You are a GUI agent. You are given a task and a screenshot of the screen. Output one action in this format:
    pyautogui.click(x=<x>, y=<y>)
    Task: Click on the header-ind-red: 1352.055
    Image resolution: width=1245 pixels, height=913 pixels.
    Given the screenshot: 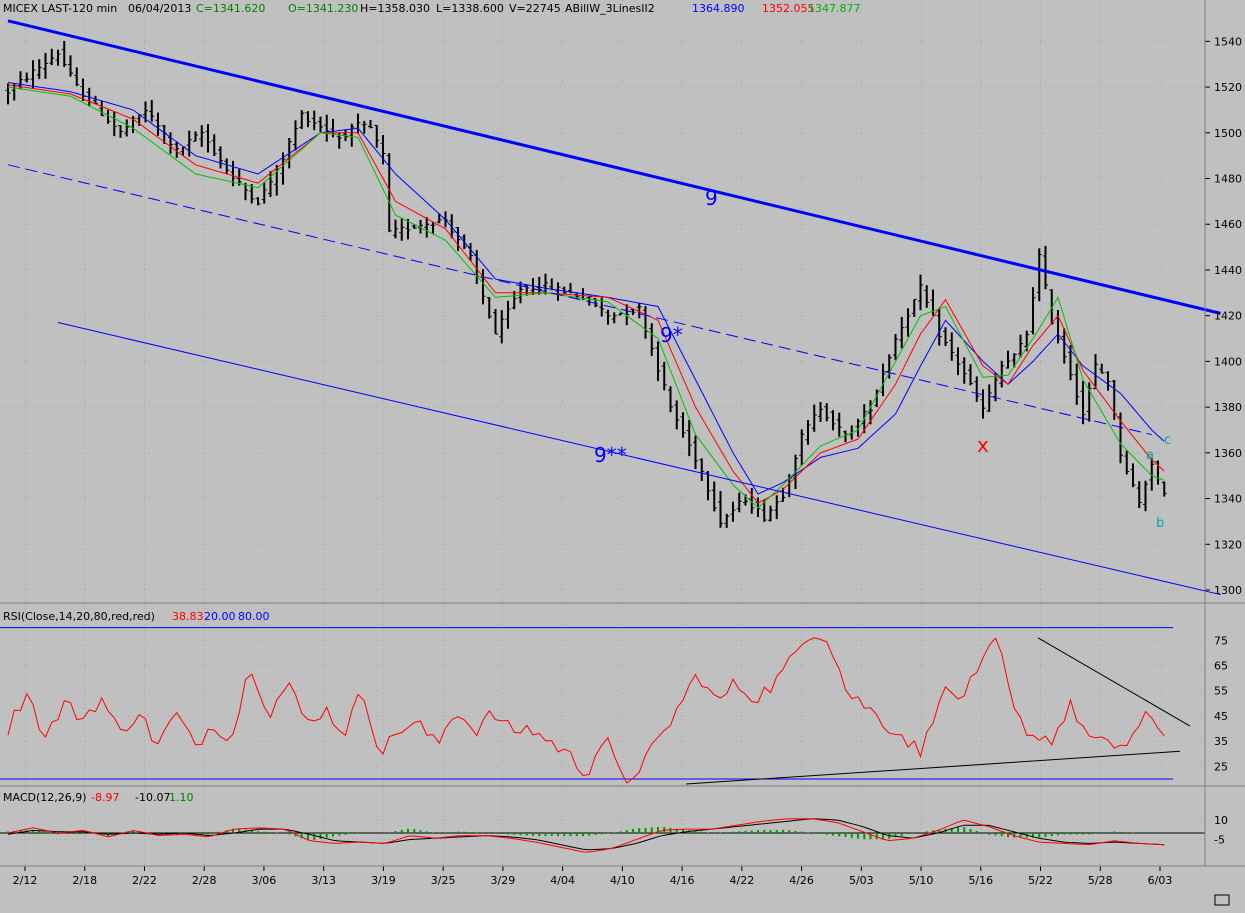 What is the action you would take?
    pyautogui.click(x=788, y=8)
    